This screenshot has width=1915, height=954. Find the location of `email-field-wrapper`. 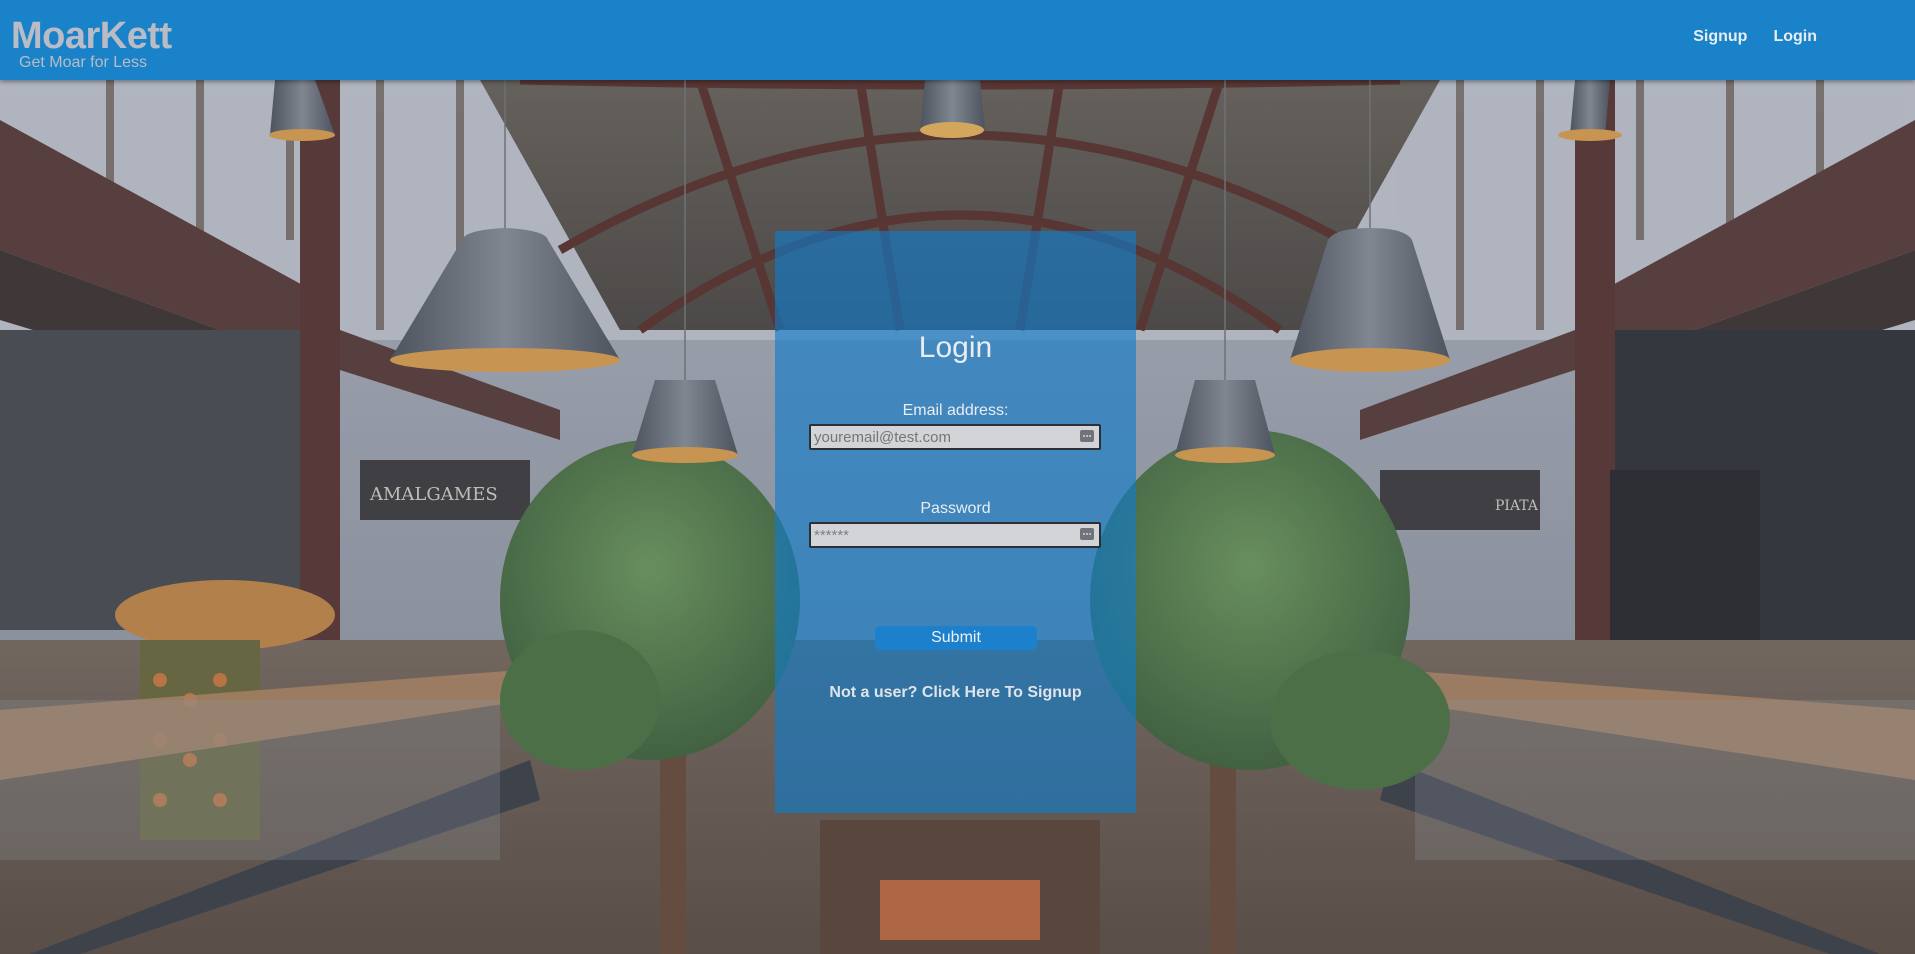

email-field-wrapper is located at coordinates (955, 437).